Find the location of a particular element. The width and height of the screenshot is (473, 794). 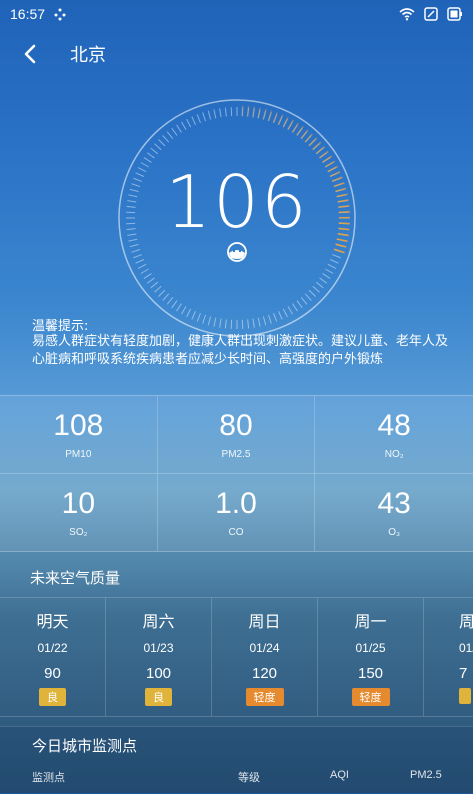

forecast-date: 01/25 is located at coordinates (370, 648).